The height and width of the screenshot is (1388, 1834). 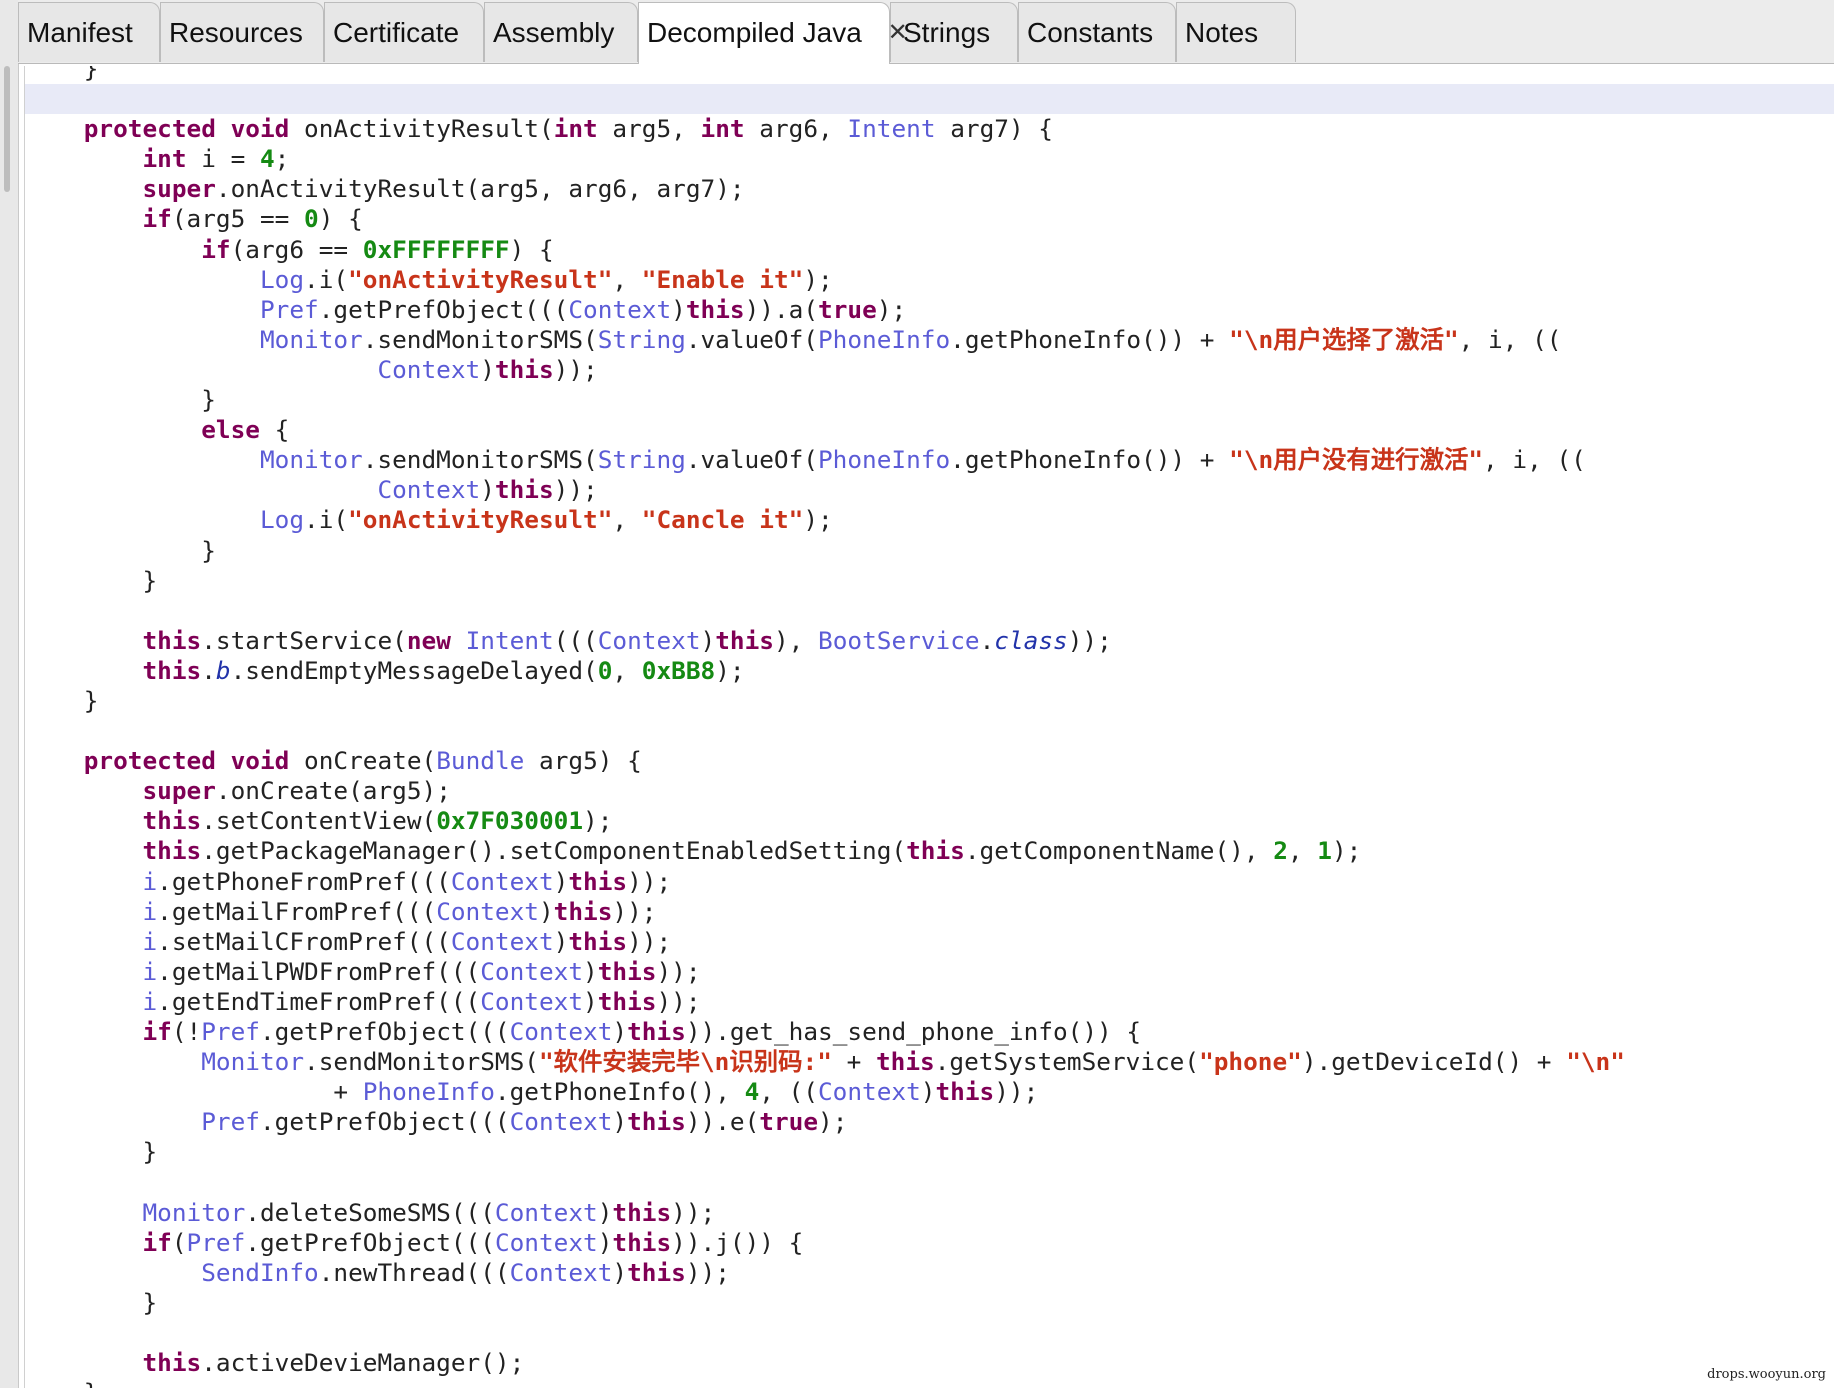 I want to click on code-token: ).getDeviceId() +, so click(x=1434, y=1062).